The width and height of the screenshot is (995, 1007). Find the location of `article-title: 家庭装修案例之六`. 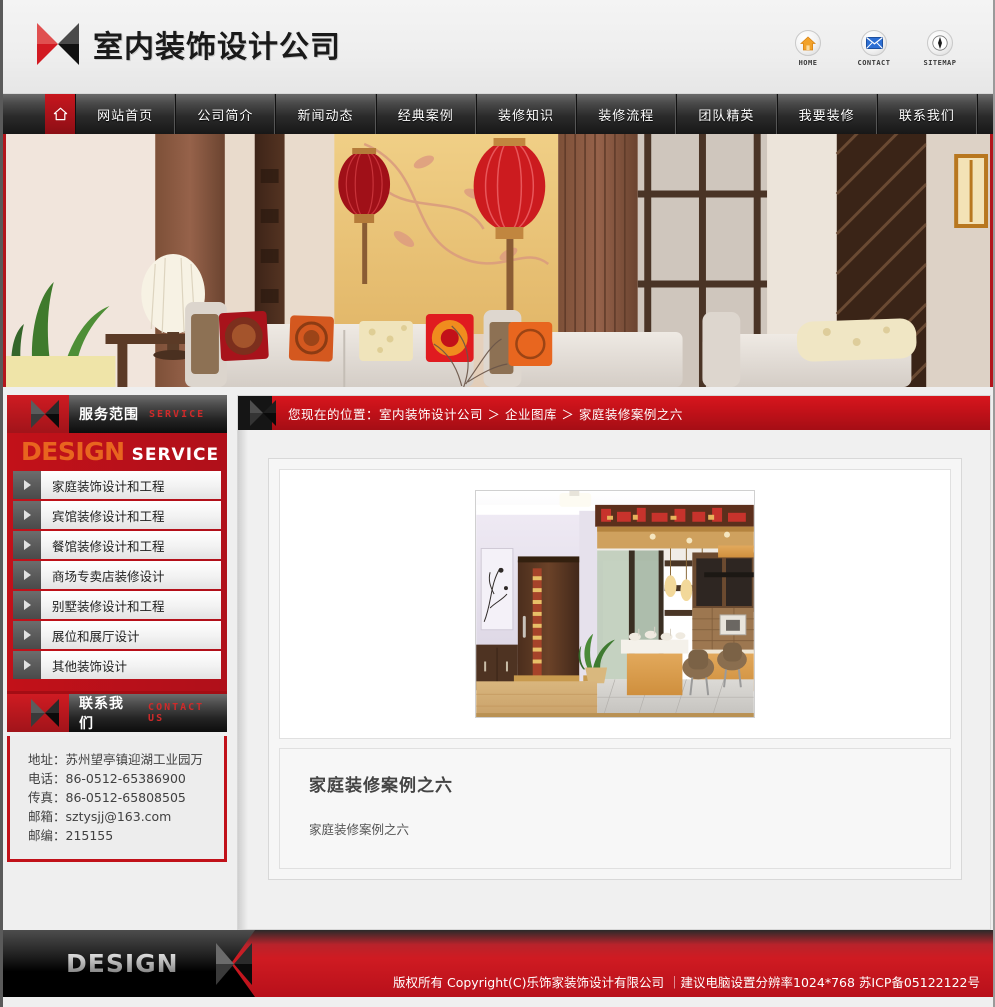

article-title: 家庭装修案例之六 is located at coordinates (381, 786).